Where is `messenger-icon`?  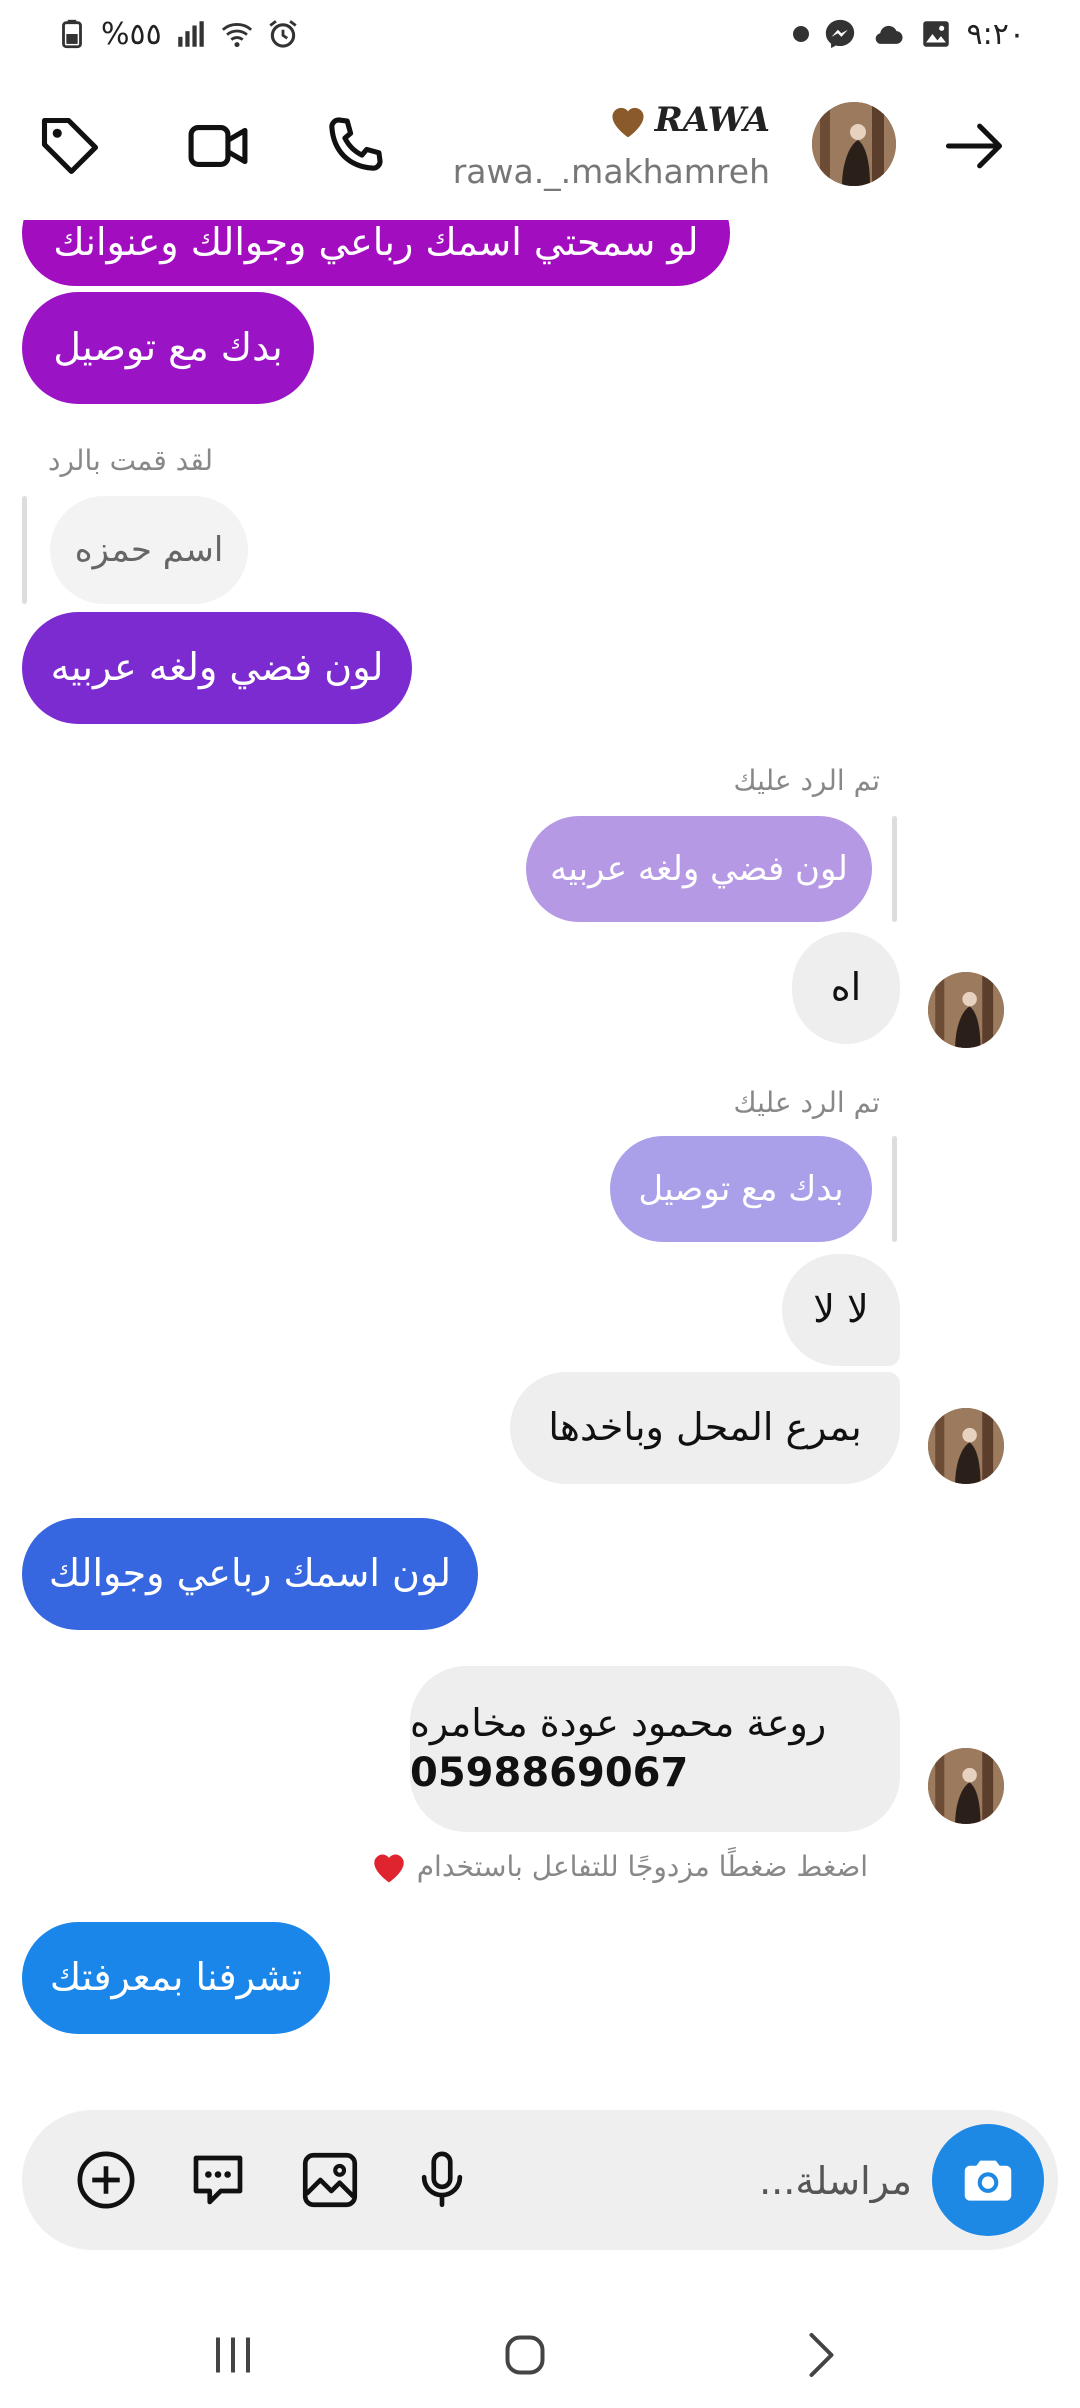
messenger-icon is located at coordinates (839, 34).